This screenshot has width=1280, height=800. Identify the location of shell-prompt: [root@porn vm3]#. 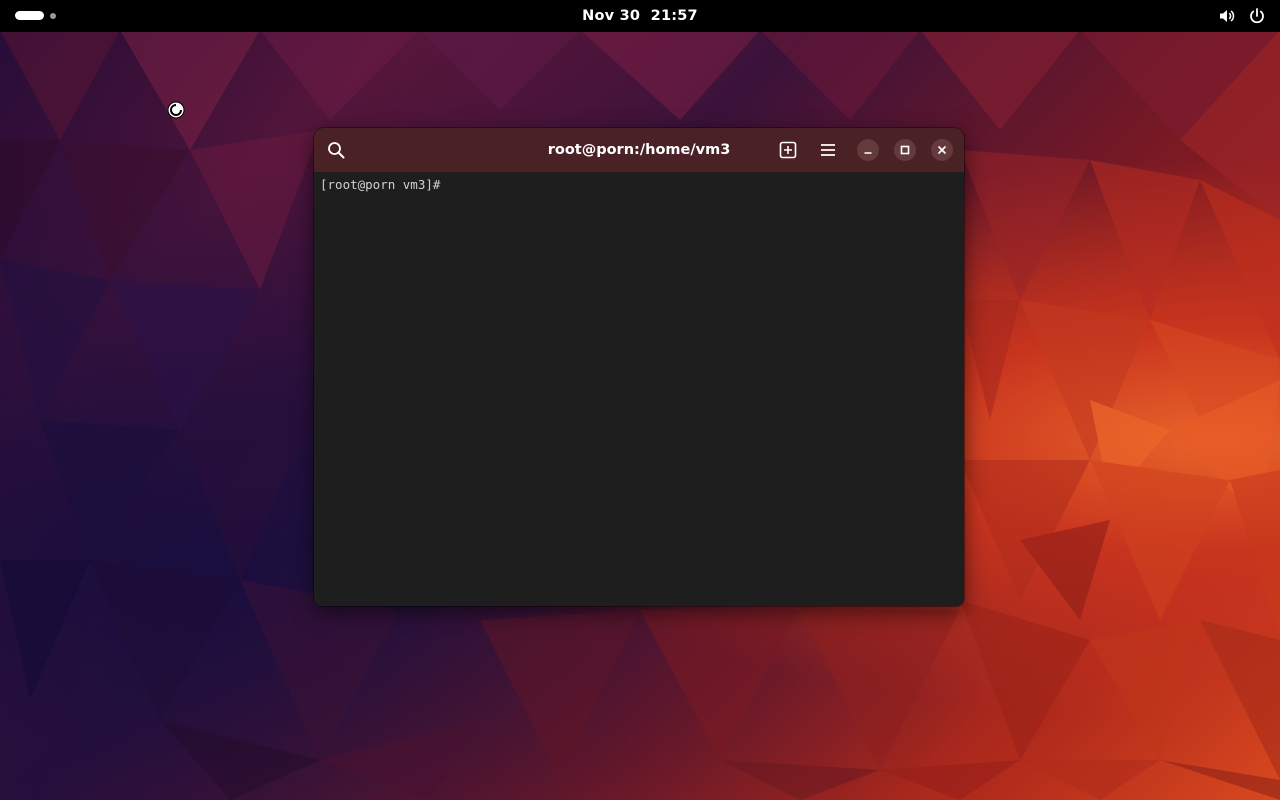
(380, 184).